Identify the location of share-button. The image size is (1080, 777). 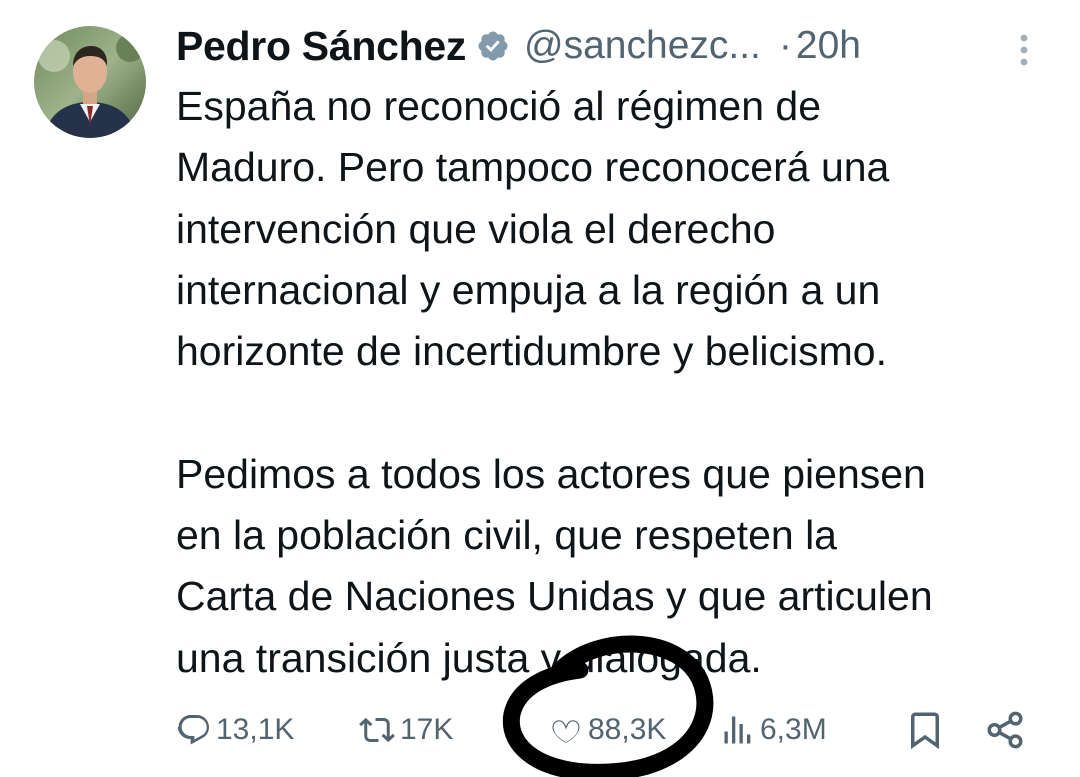
(1007, 730).